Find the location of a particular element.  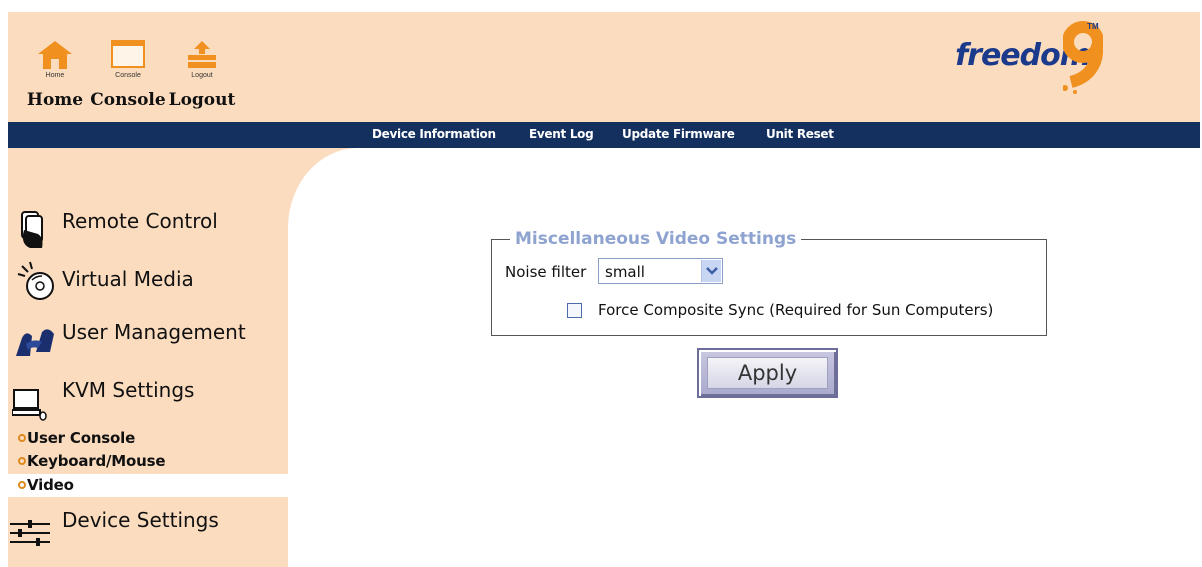

logout-nav-button: Logout Logout is located at coordinates (202, 62).